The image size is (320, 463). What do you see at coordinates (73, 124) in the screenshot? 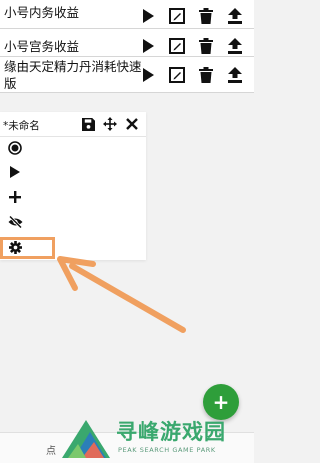
I see `panel-header: *未命名` at bounding box center [73, 124].